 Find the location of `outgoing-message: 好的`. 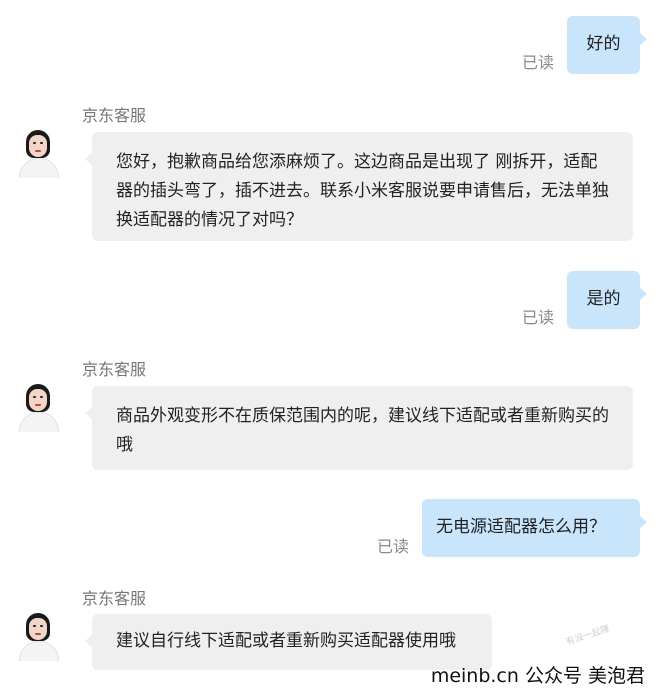

outgoing-message: 好的 is located at coordinates (607, 45).